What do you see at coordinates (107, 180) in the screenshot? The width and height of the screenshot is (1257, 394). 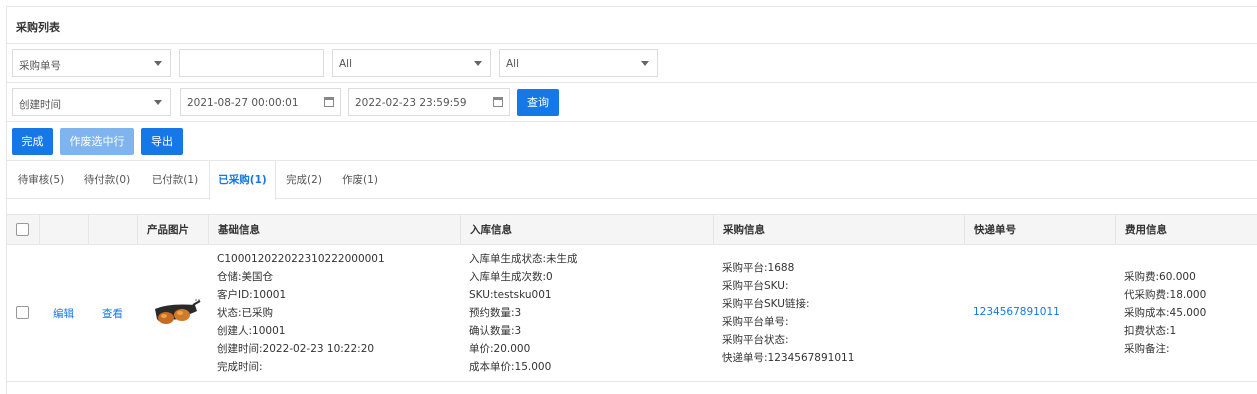 I see `tab-pending-payment: 待付款(0)` at bounding box center [107, 180].